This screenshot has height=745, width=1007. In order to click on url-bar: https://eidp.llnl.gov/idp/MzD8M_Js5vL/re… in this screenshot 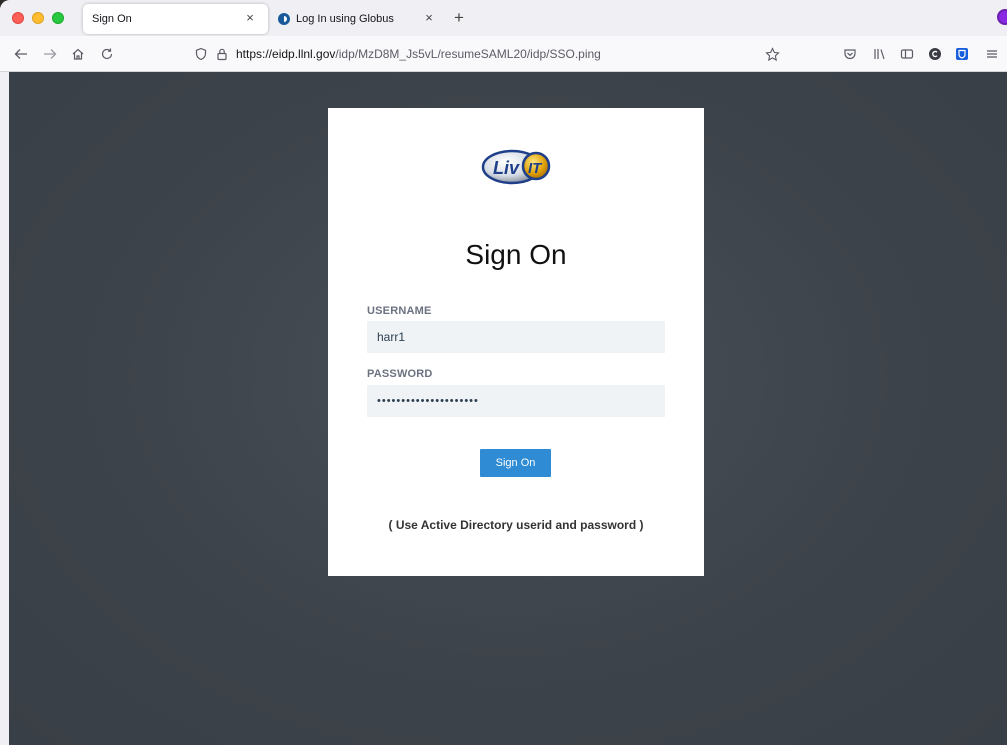, I will do `click(487, 54)`.